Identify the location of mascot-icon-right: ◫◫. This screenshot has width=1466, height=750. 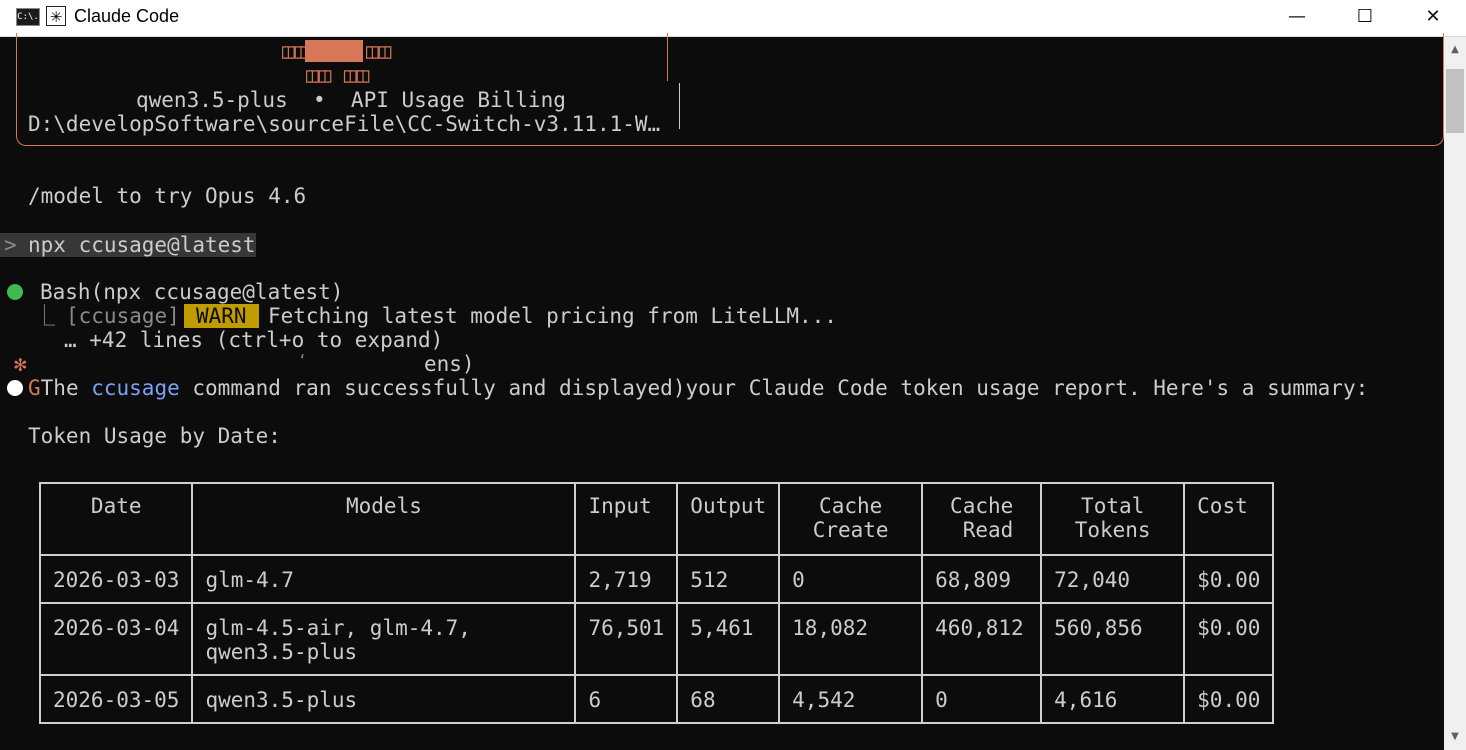
(379, 51).